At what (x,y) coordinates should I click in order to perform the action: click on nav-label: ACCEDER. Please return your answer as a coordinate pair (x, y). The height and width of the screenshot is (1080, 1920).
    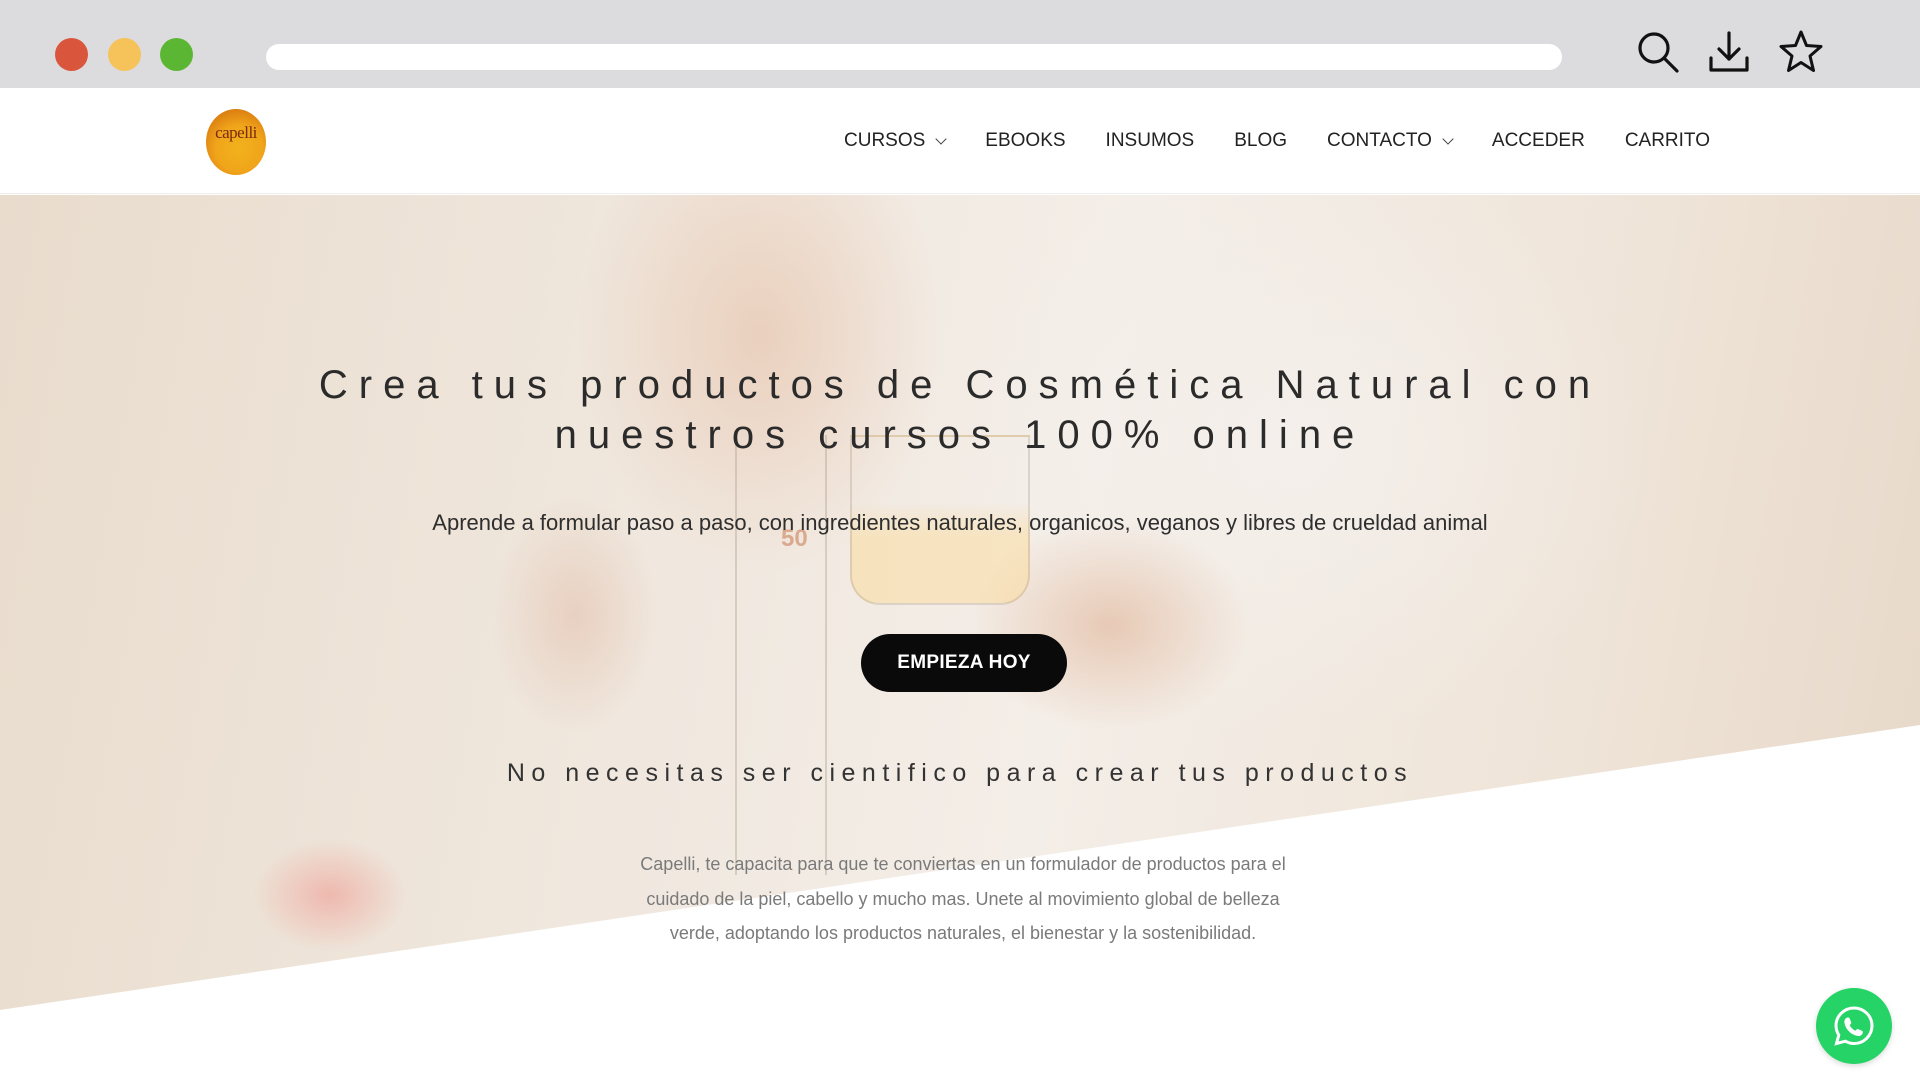
    Looking at the image, I should click on (1538, 140).